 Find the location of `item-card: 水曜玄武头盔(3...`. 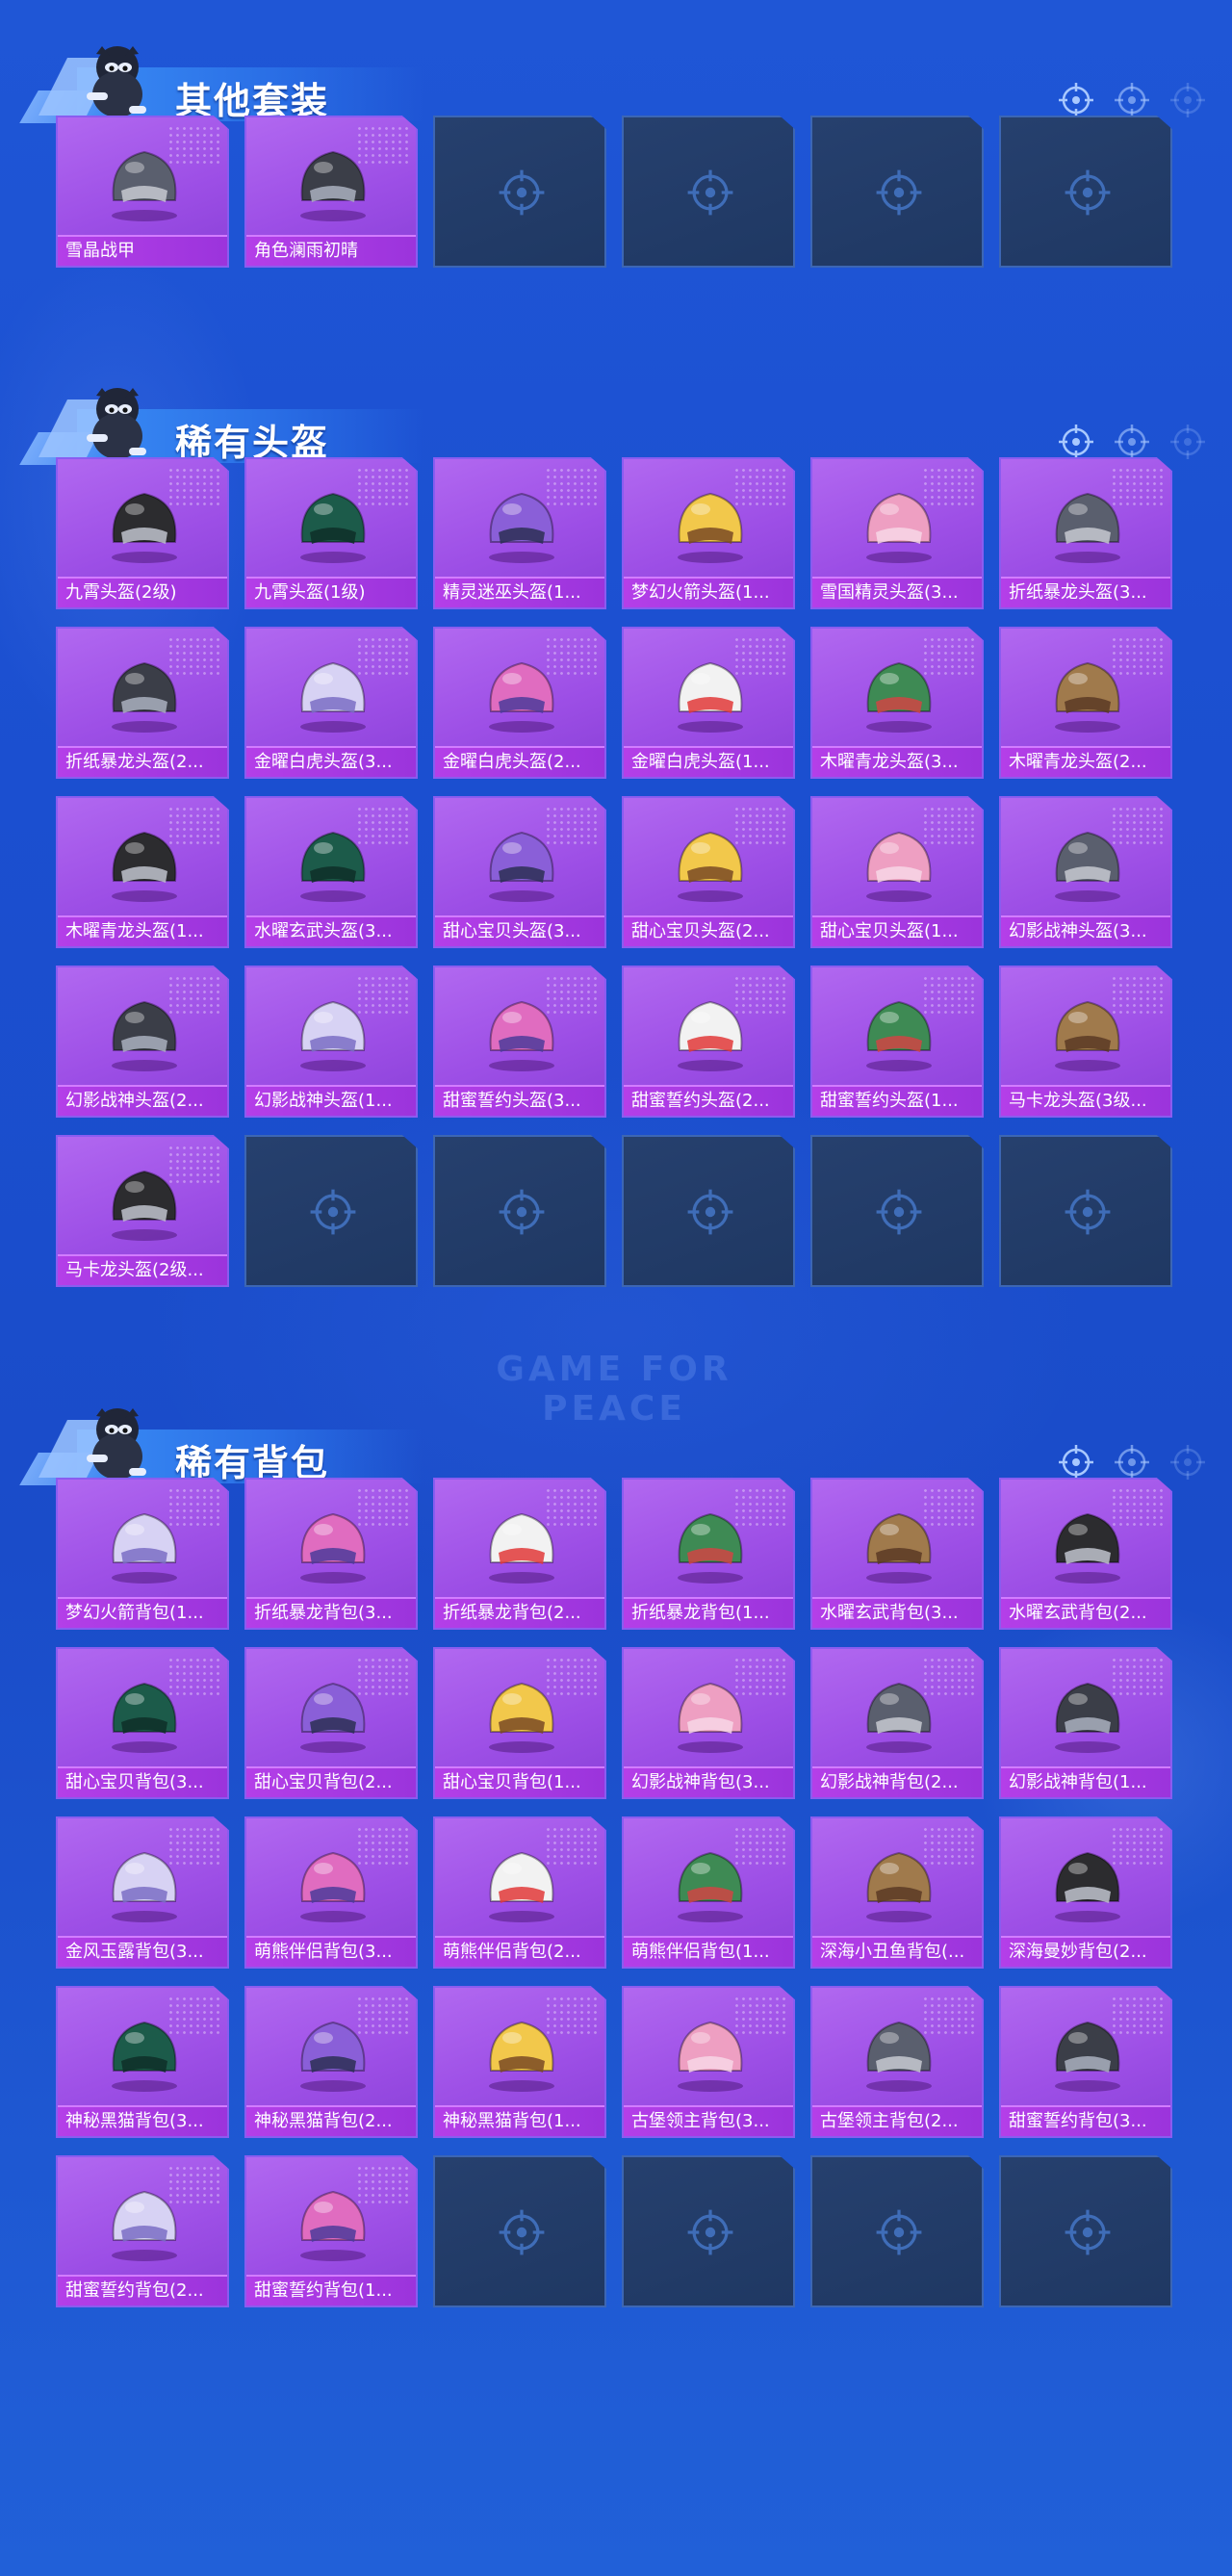

item-card: 水曜玄武头盔(3... is located at coordinates (331, 872).